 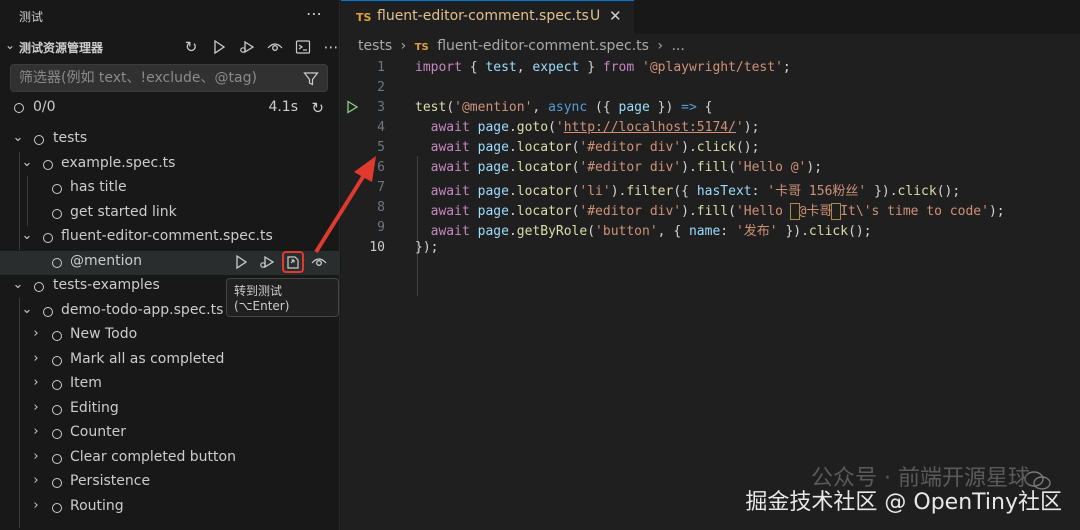 I want to click on tree-item-example-spec: ⌄ example.spec.ts, so click(x=170, y=165).